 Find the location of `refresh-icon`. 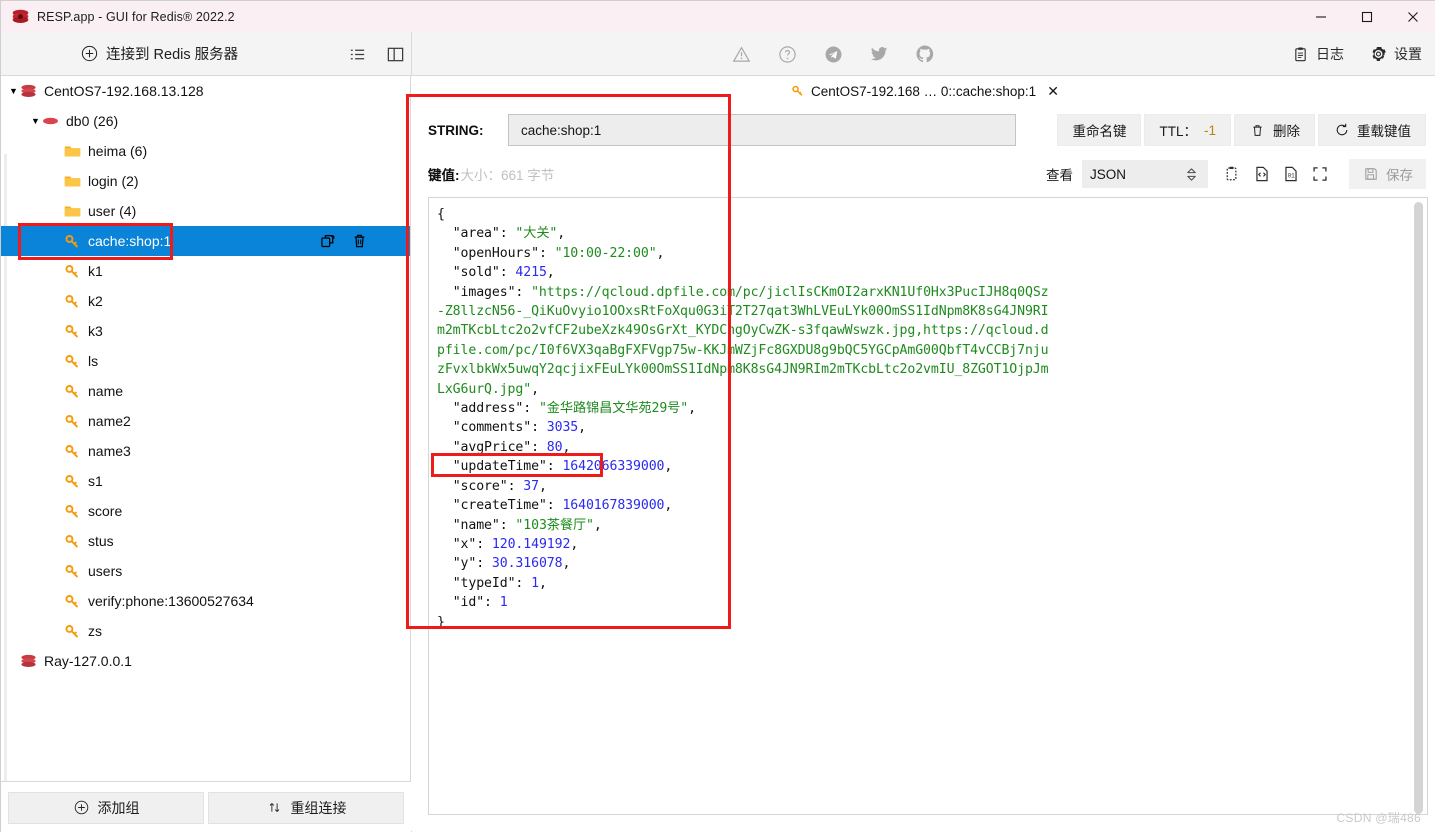

refresh-icon is located at coordinates (1341, 130).